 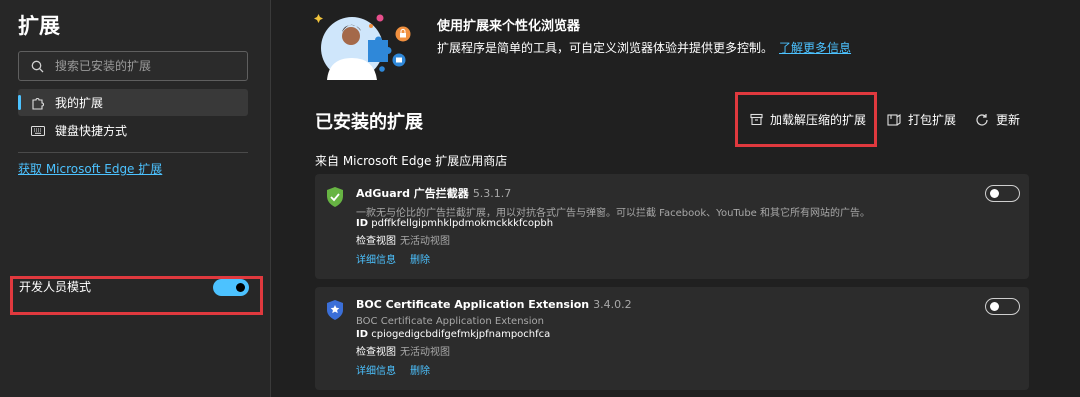 I want to click on search-icon, so click(x=37, y=66).